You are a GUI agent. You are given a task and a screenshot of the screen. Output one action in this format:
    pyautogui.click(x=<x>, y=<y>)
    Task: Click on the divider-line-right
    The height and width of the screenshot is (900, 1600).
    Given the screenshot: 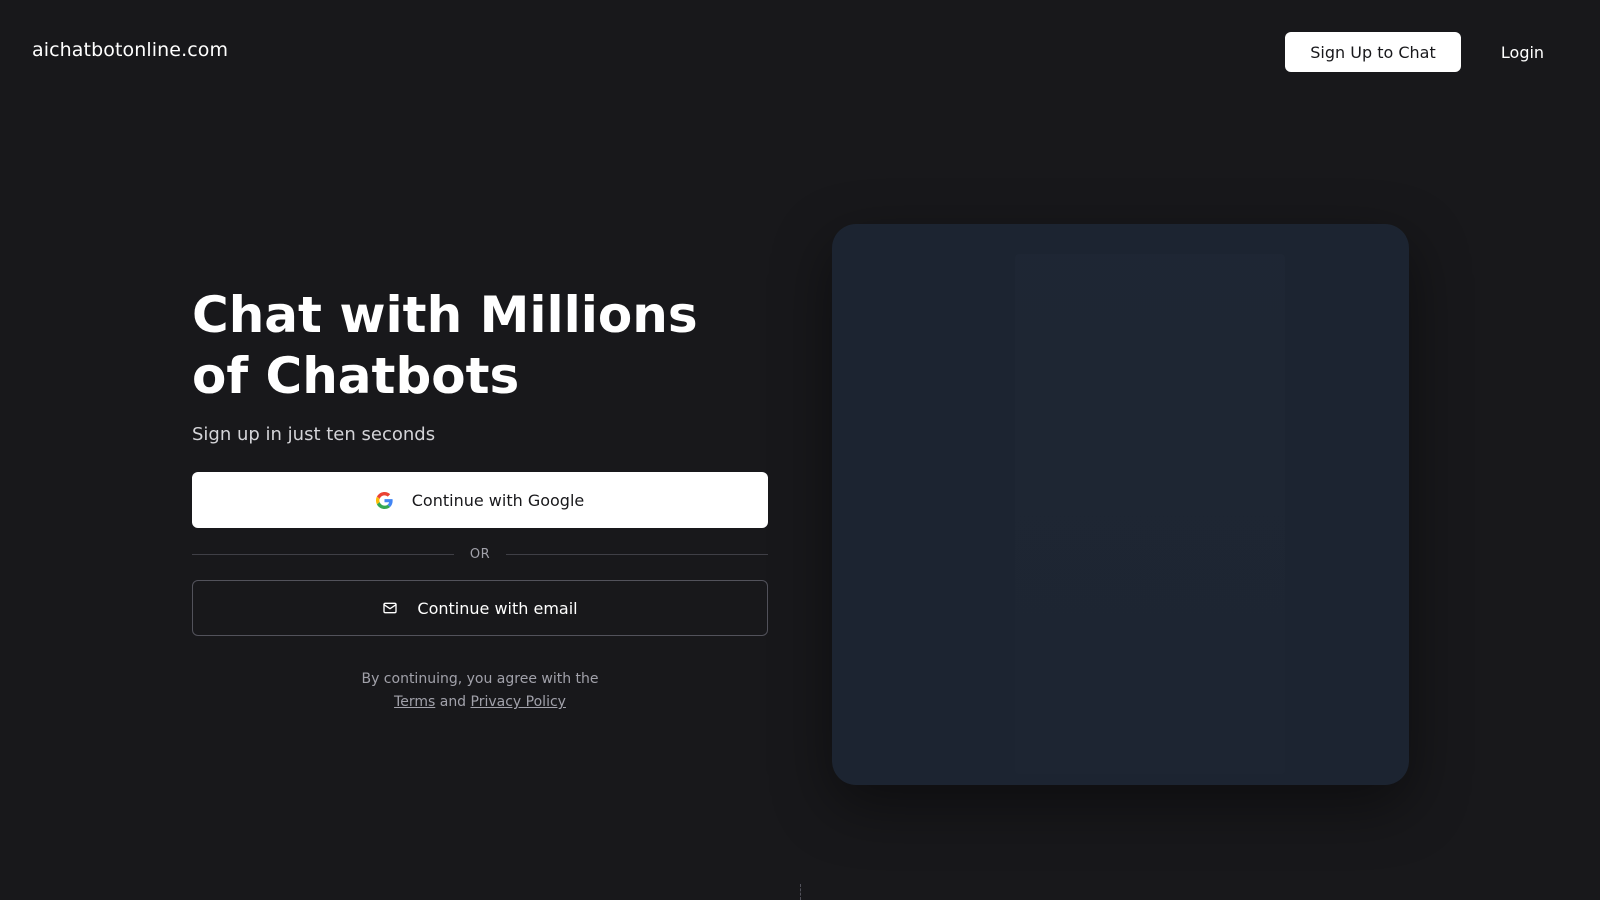 What is the action you would take?
    pyautogui.click(x=637, y=554)
    